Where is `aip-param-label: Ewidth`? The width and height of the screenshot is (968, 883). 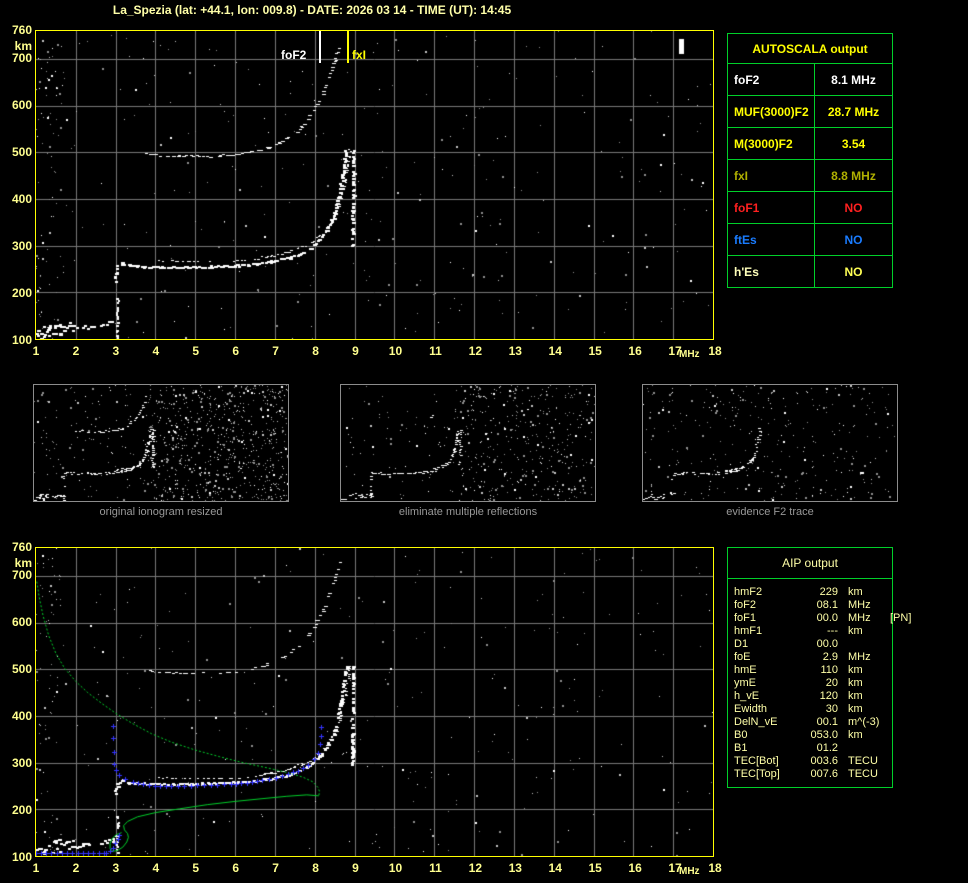 aip-param-label: Ewidth is located at coordinates (751, 709).